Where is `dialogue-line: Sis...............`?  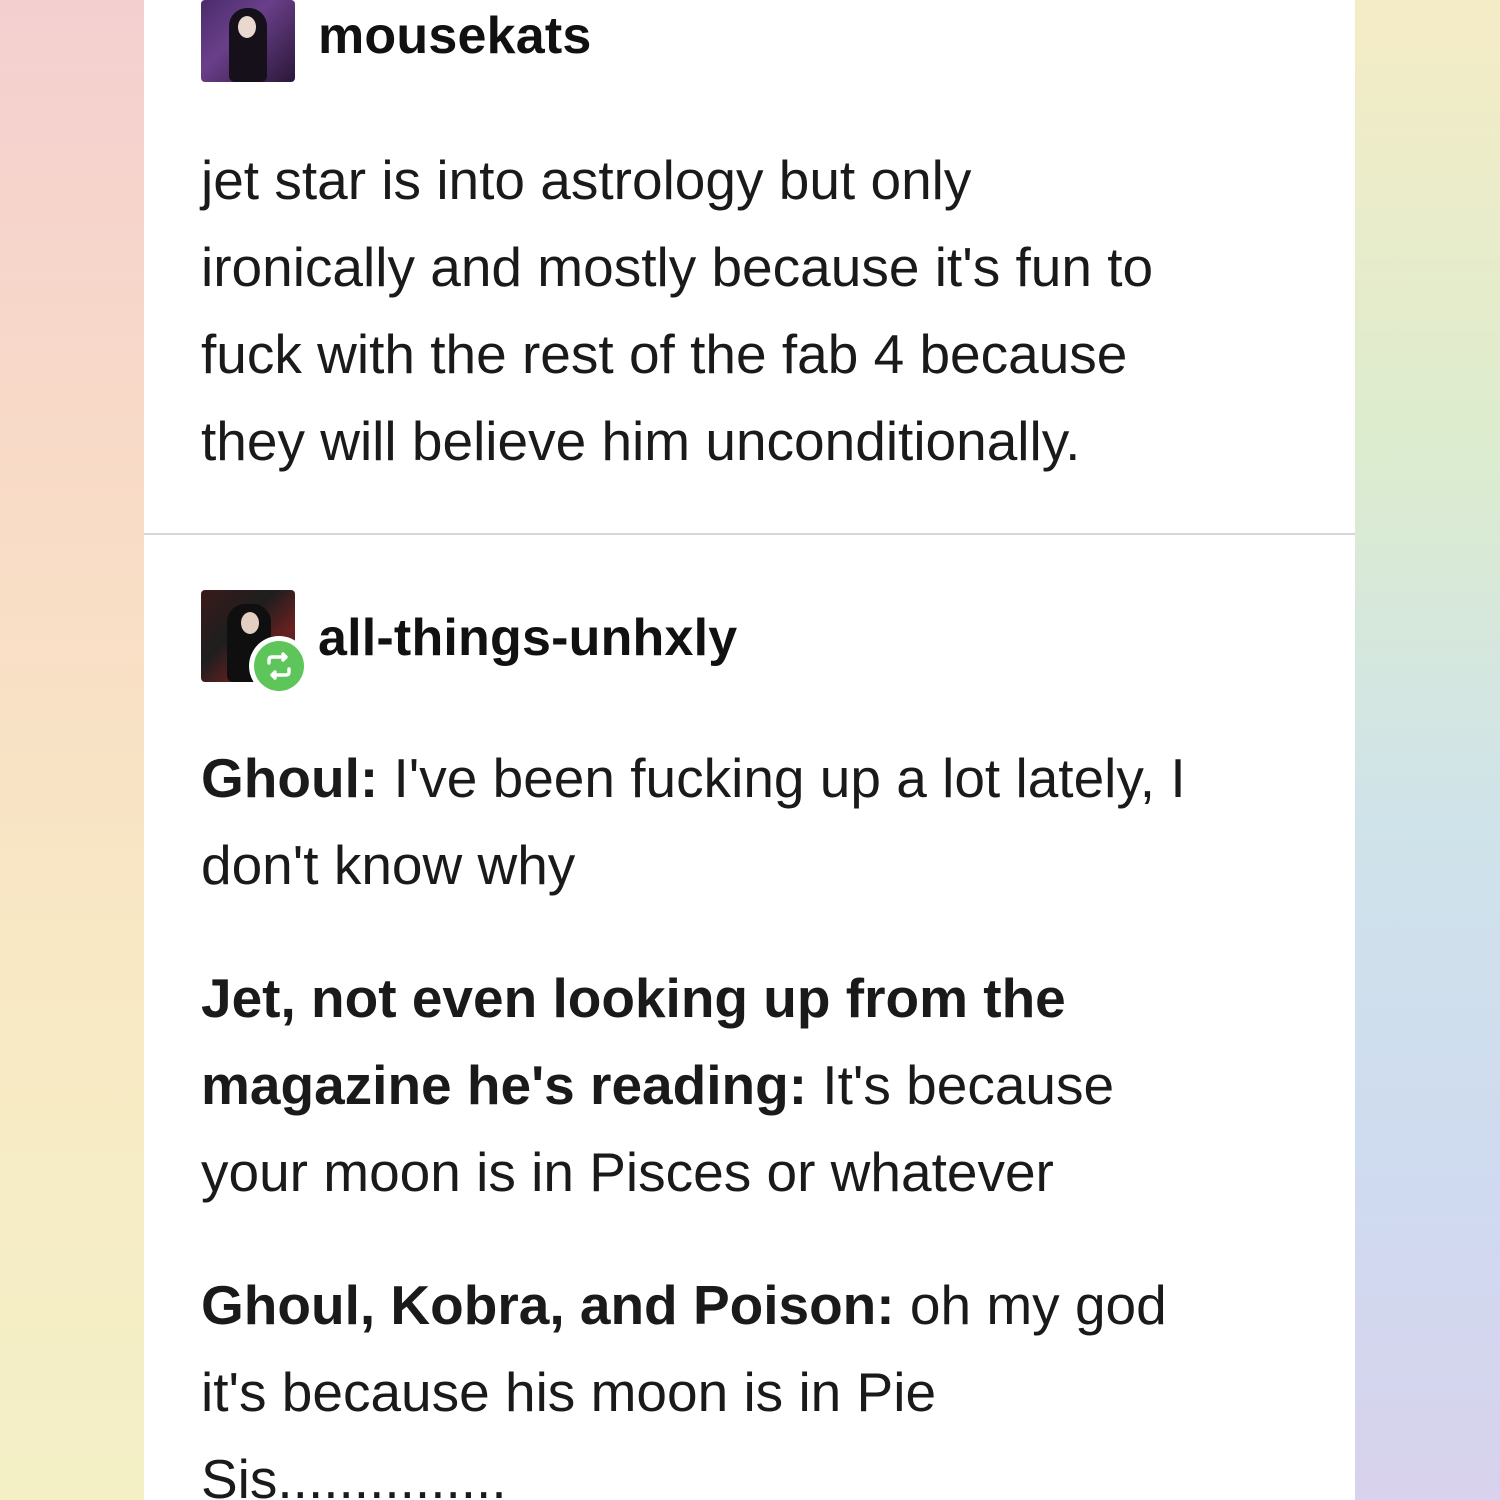 dialogue-line: Sis............... is located at coordinates (354, 1474).